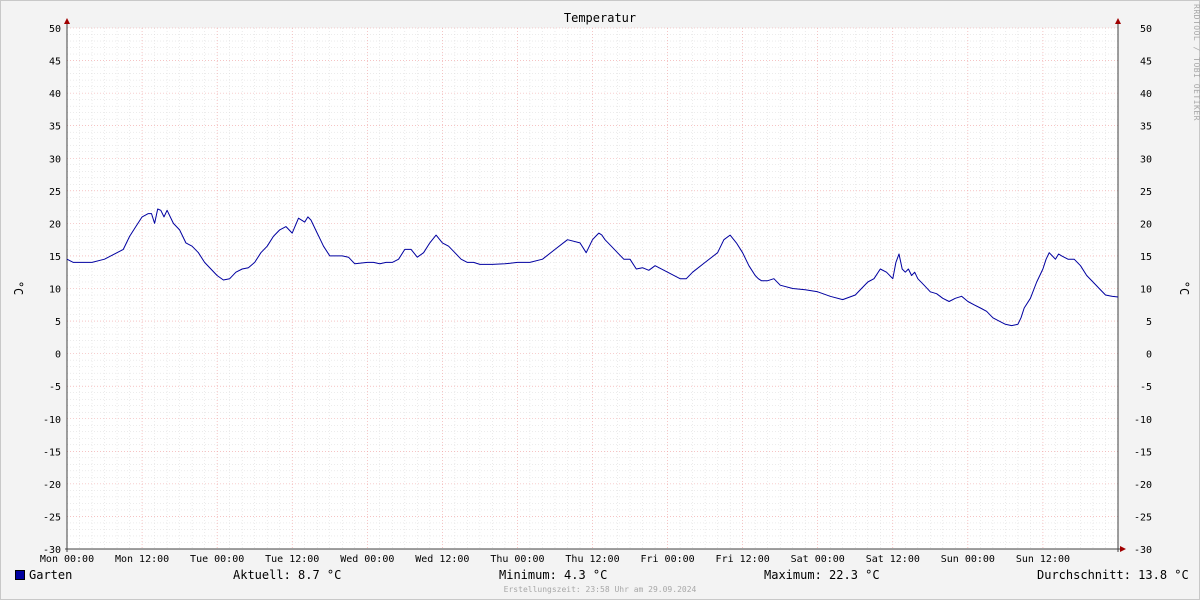  Describe the element at coordinates (55, 29) in the screenshot. I see `y-tick-label-left: 50` at that location.